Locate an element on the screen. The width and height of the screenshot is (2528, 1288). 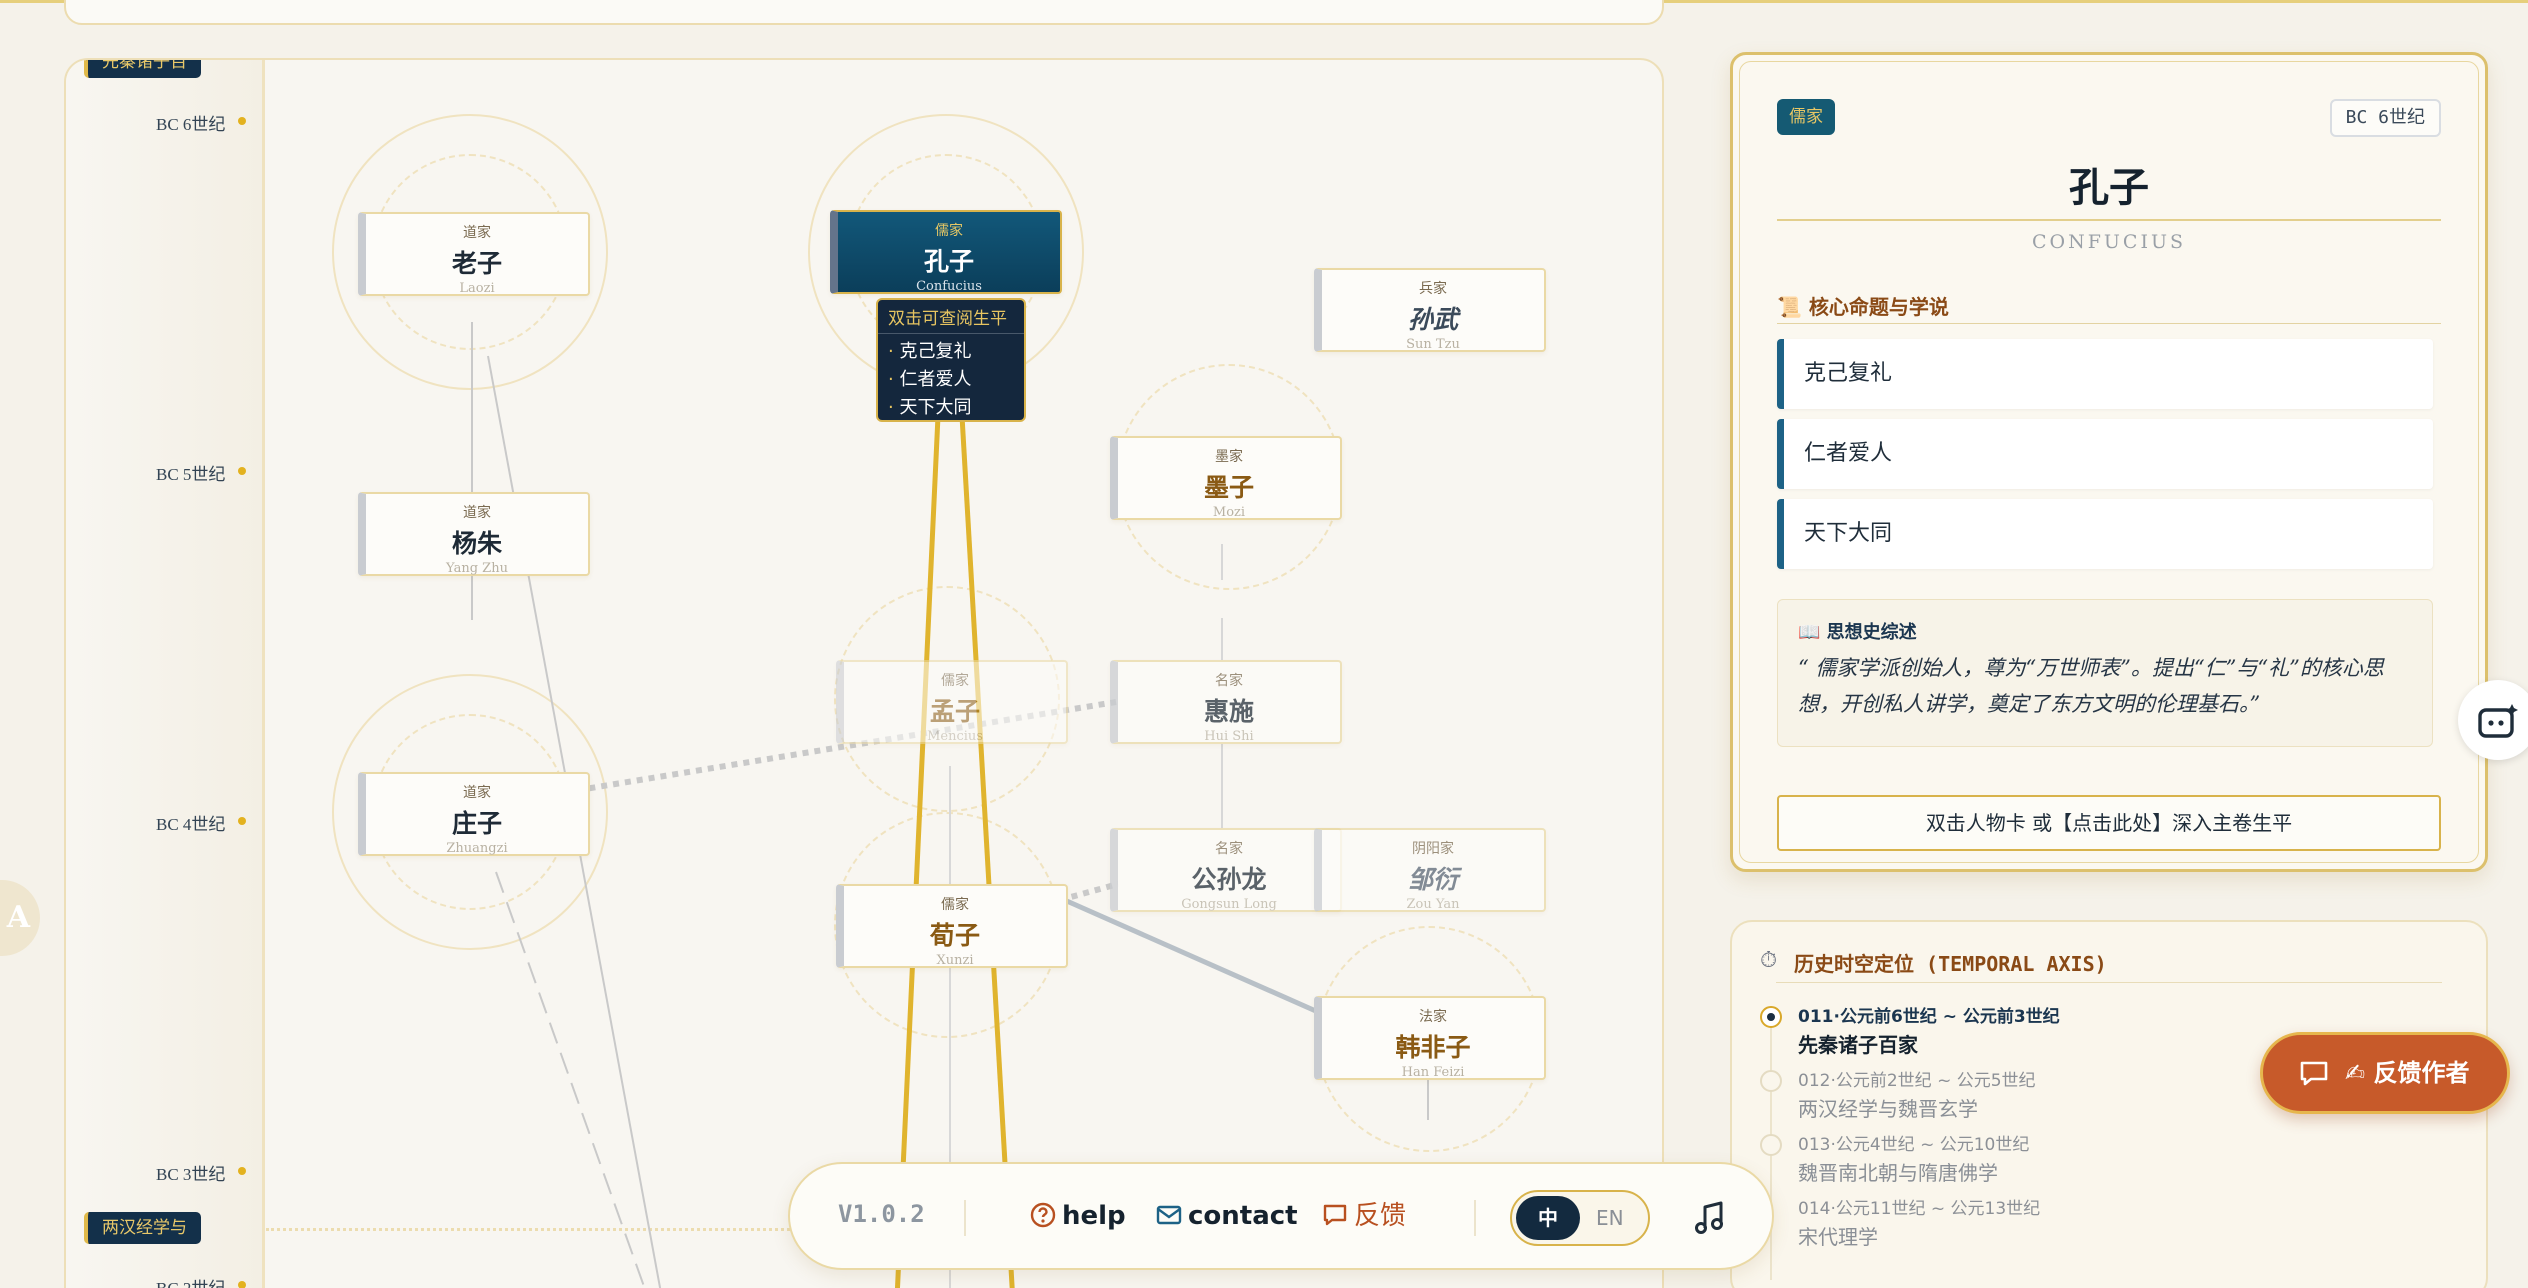
card-sunwu: 兵家 孙武 Sun Tzu is located at coordinates (1430, 310).